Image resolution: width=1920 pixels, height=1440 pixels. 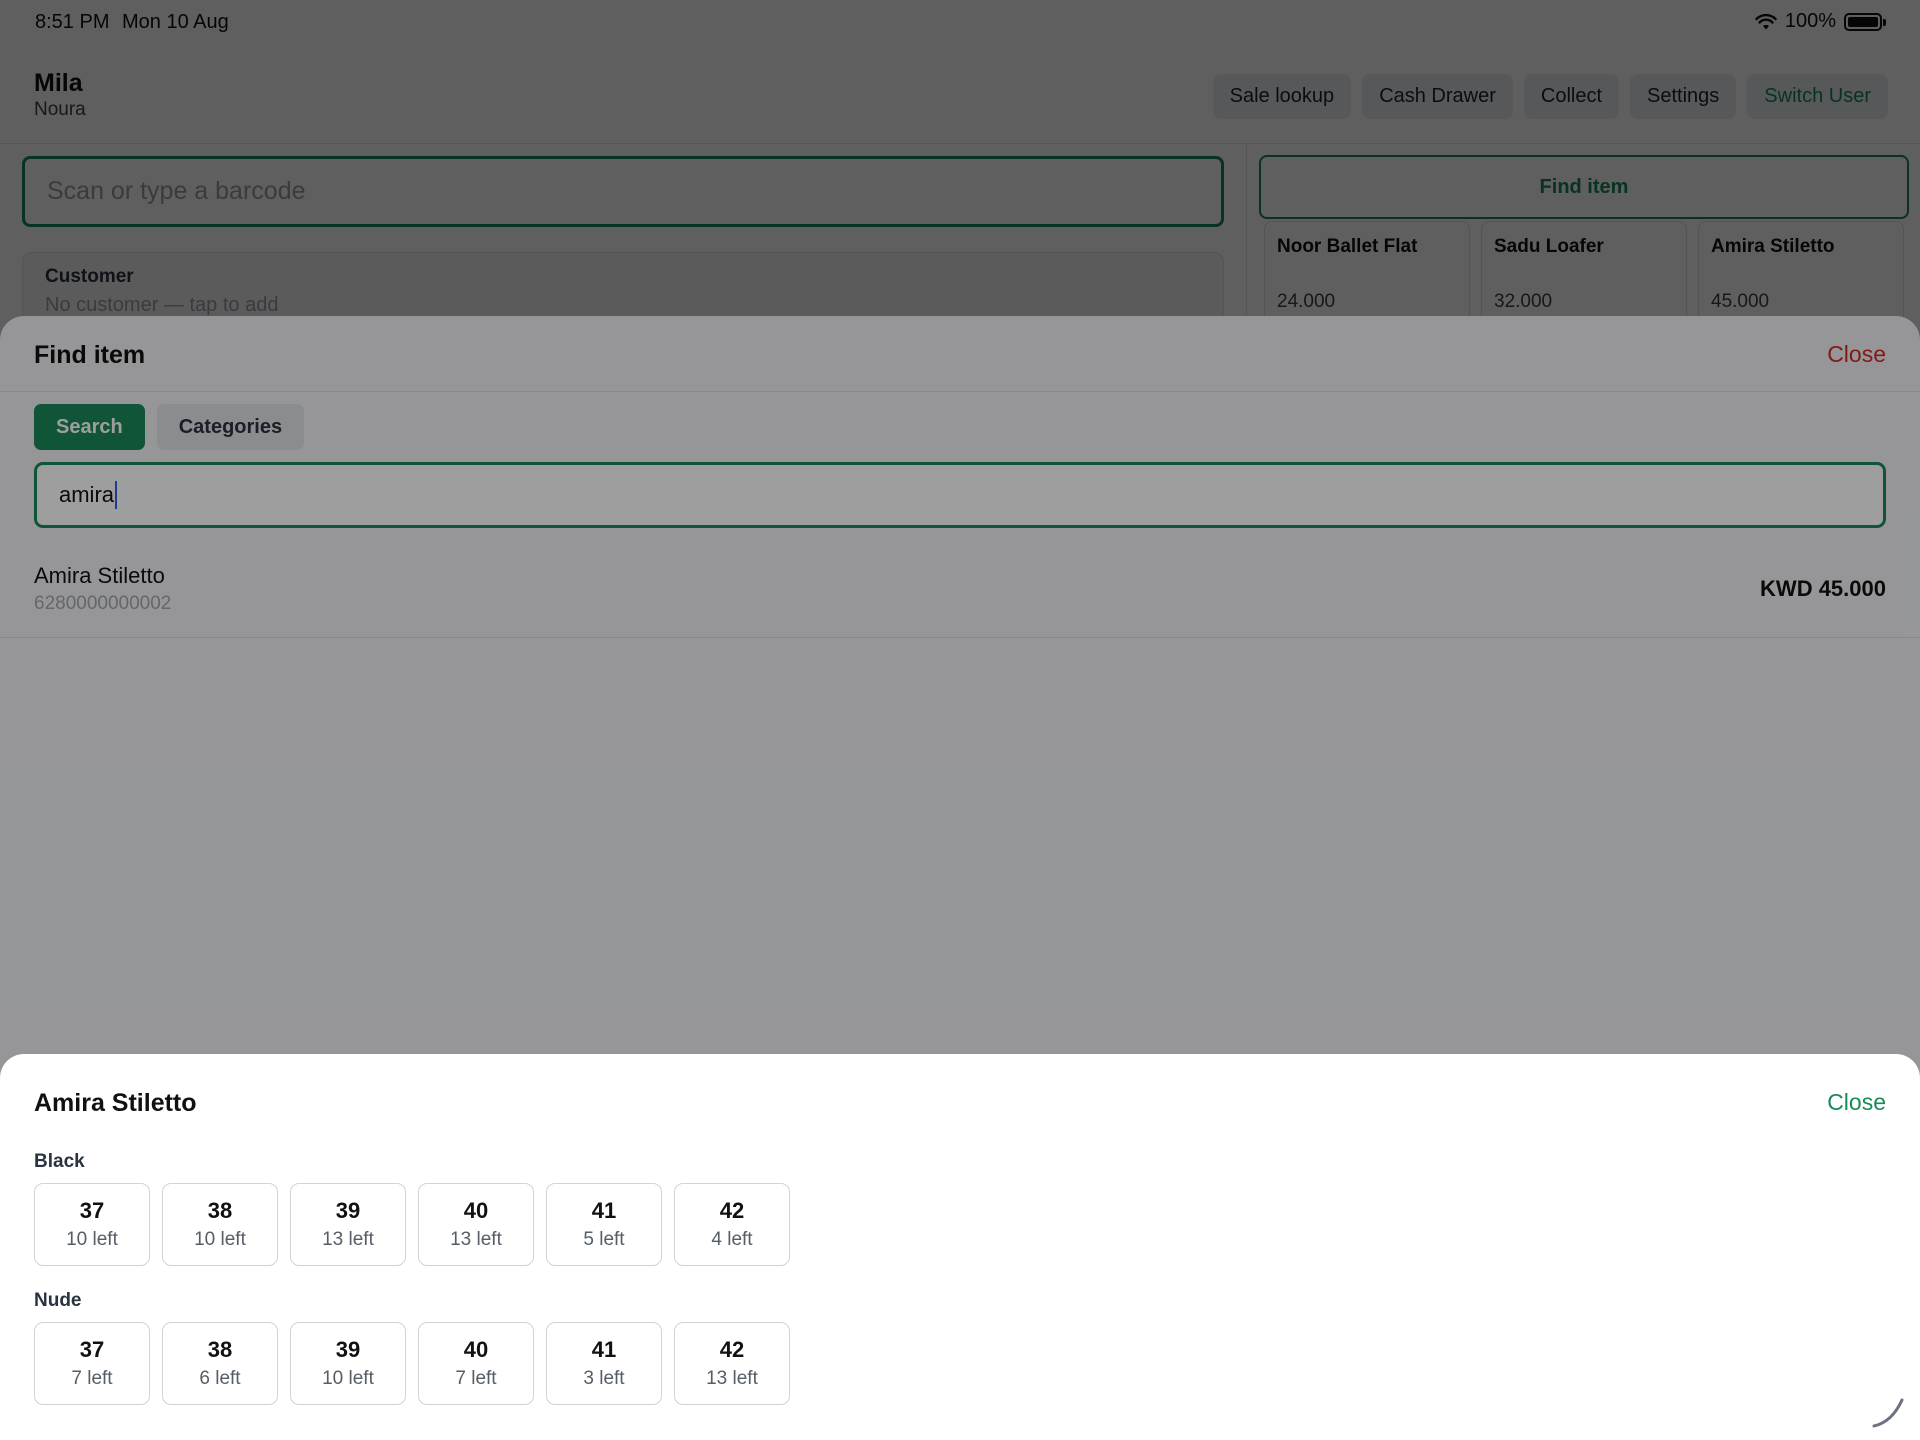 I want to click on color-label: Black, so click(x=59, y=1161).